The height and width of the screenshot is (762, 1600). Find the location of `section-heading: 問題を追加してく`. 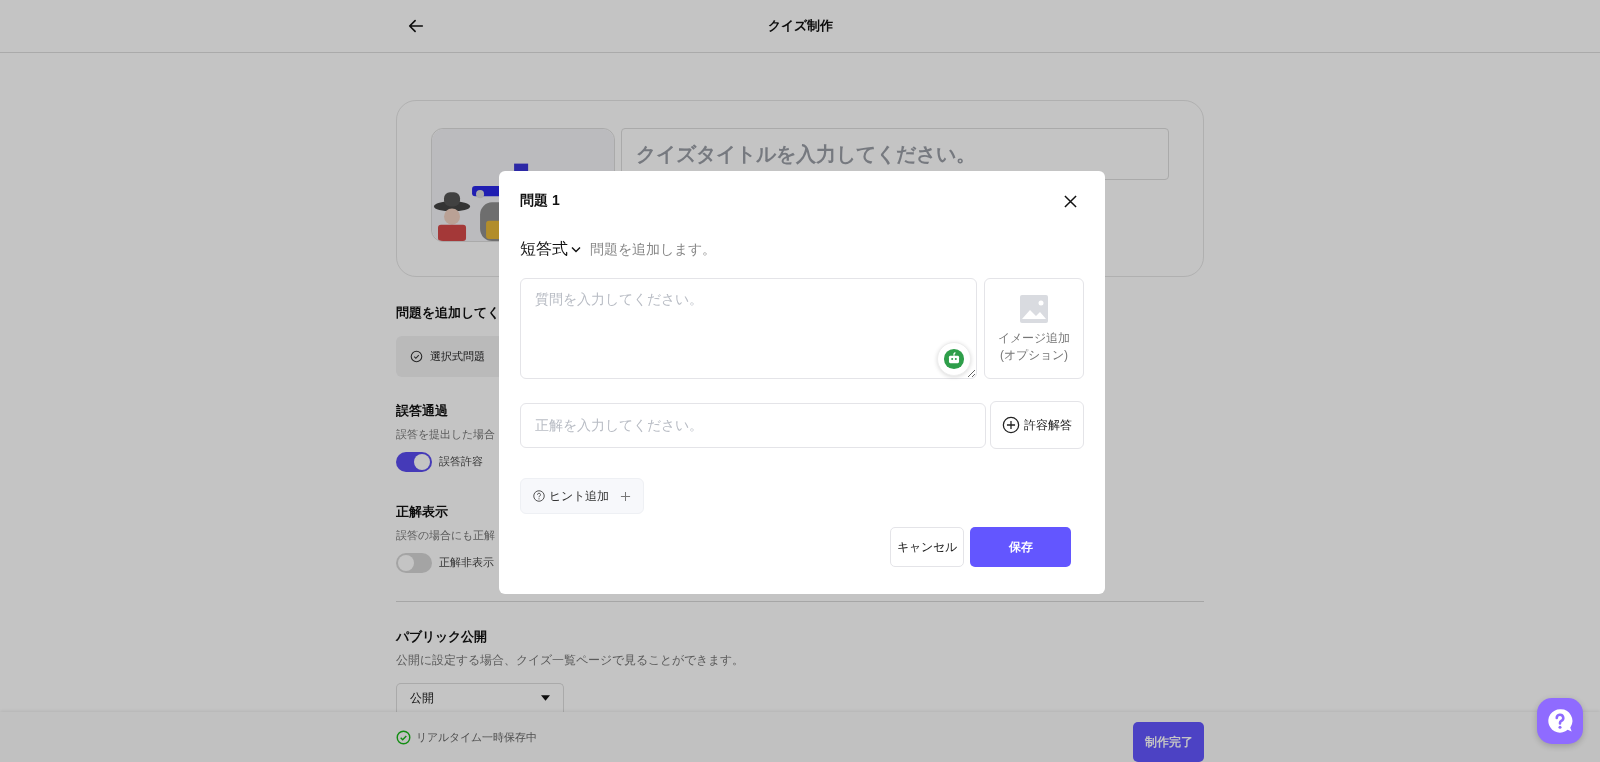

section-heading: 問題を追加してく is located at coordinates (448, 313).